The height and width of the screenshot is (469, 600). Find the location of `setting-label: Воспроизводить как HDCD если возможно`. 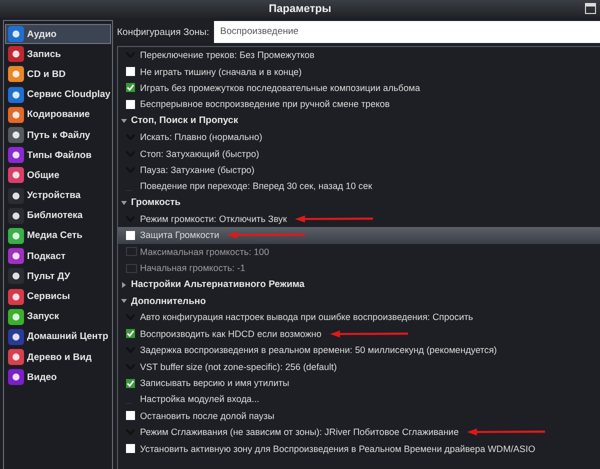

setting-label: Воспроизводить как HDCD если возможно is located at coordinates (231, 333).